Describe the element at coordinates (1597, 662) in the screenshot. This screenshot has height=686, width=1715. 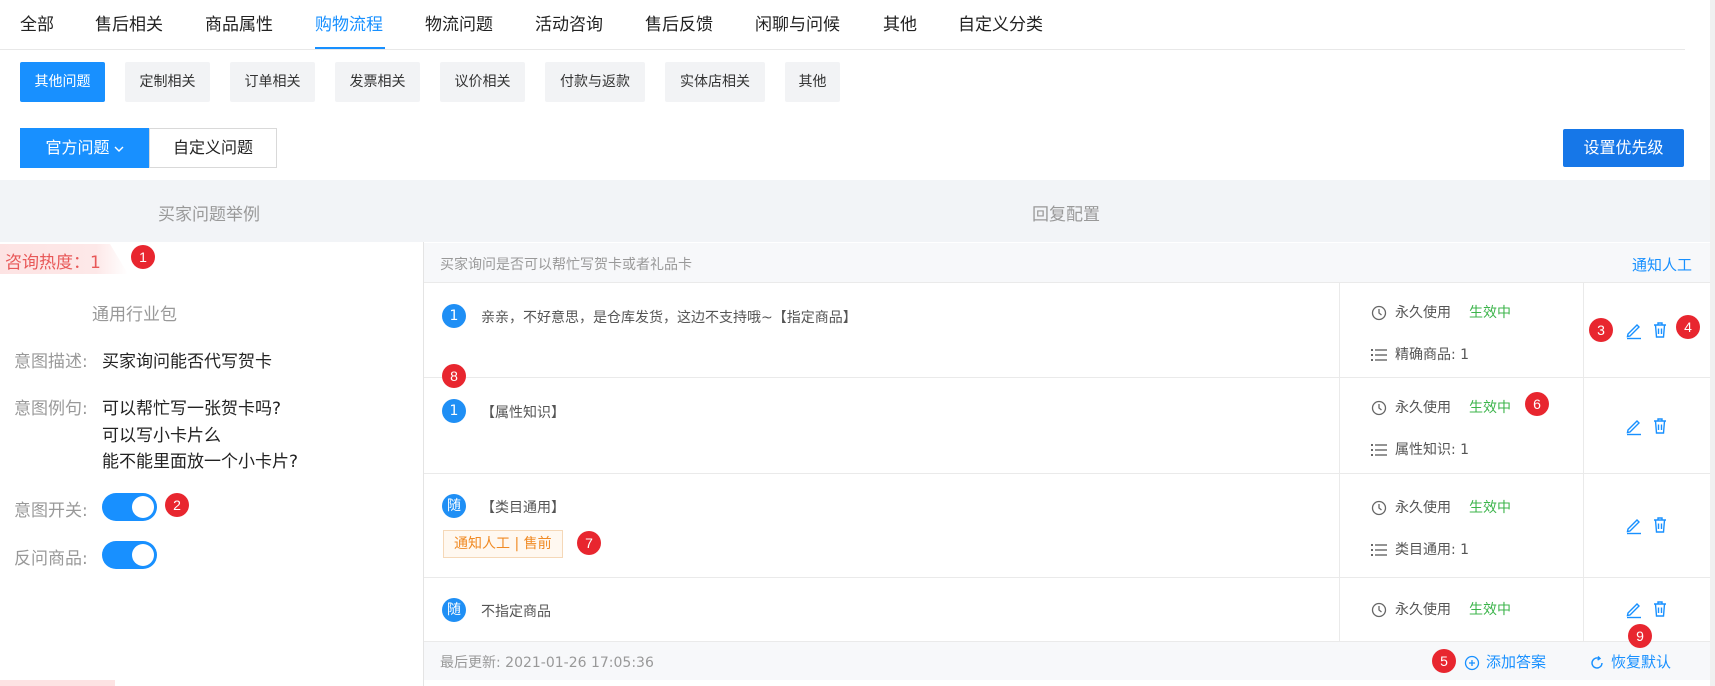
I see `refresh-icon` at that location.